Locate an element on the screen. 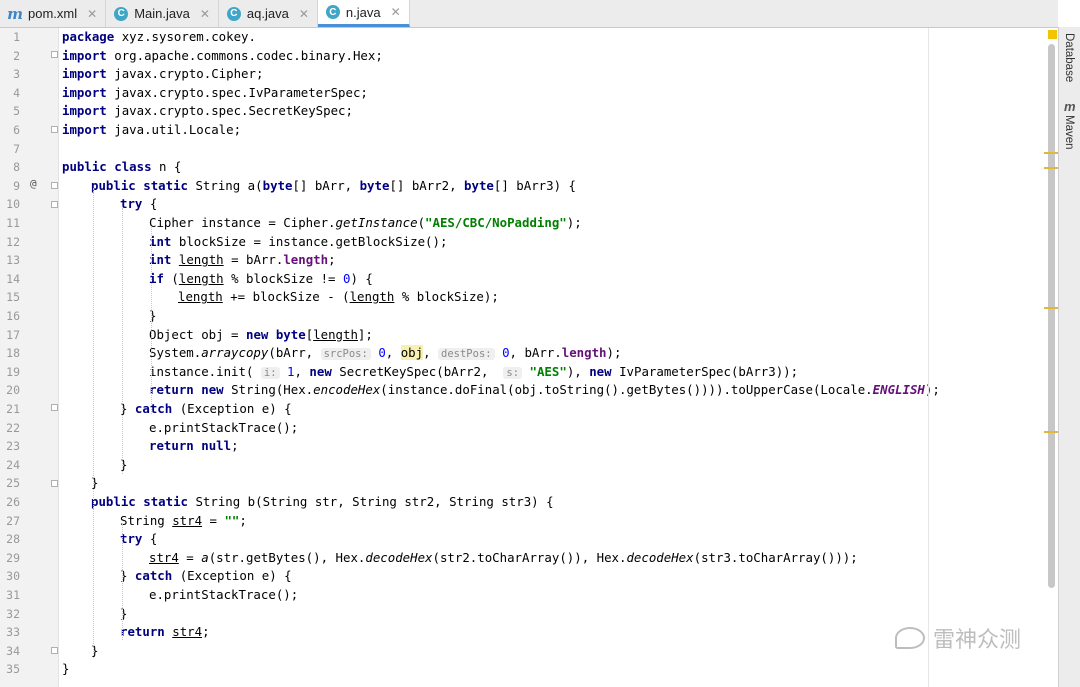  tab-label: pom.xml is located at coordinates (53, 13).